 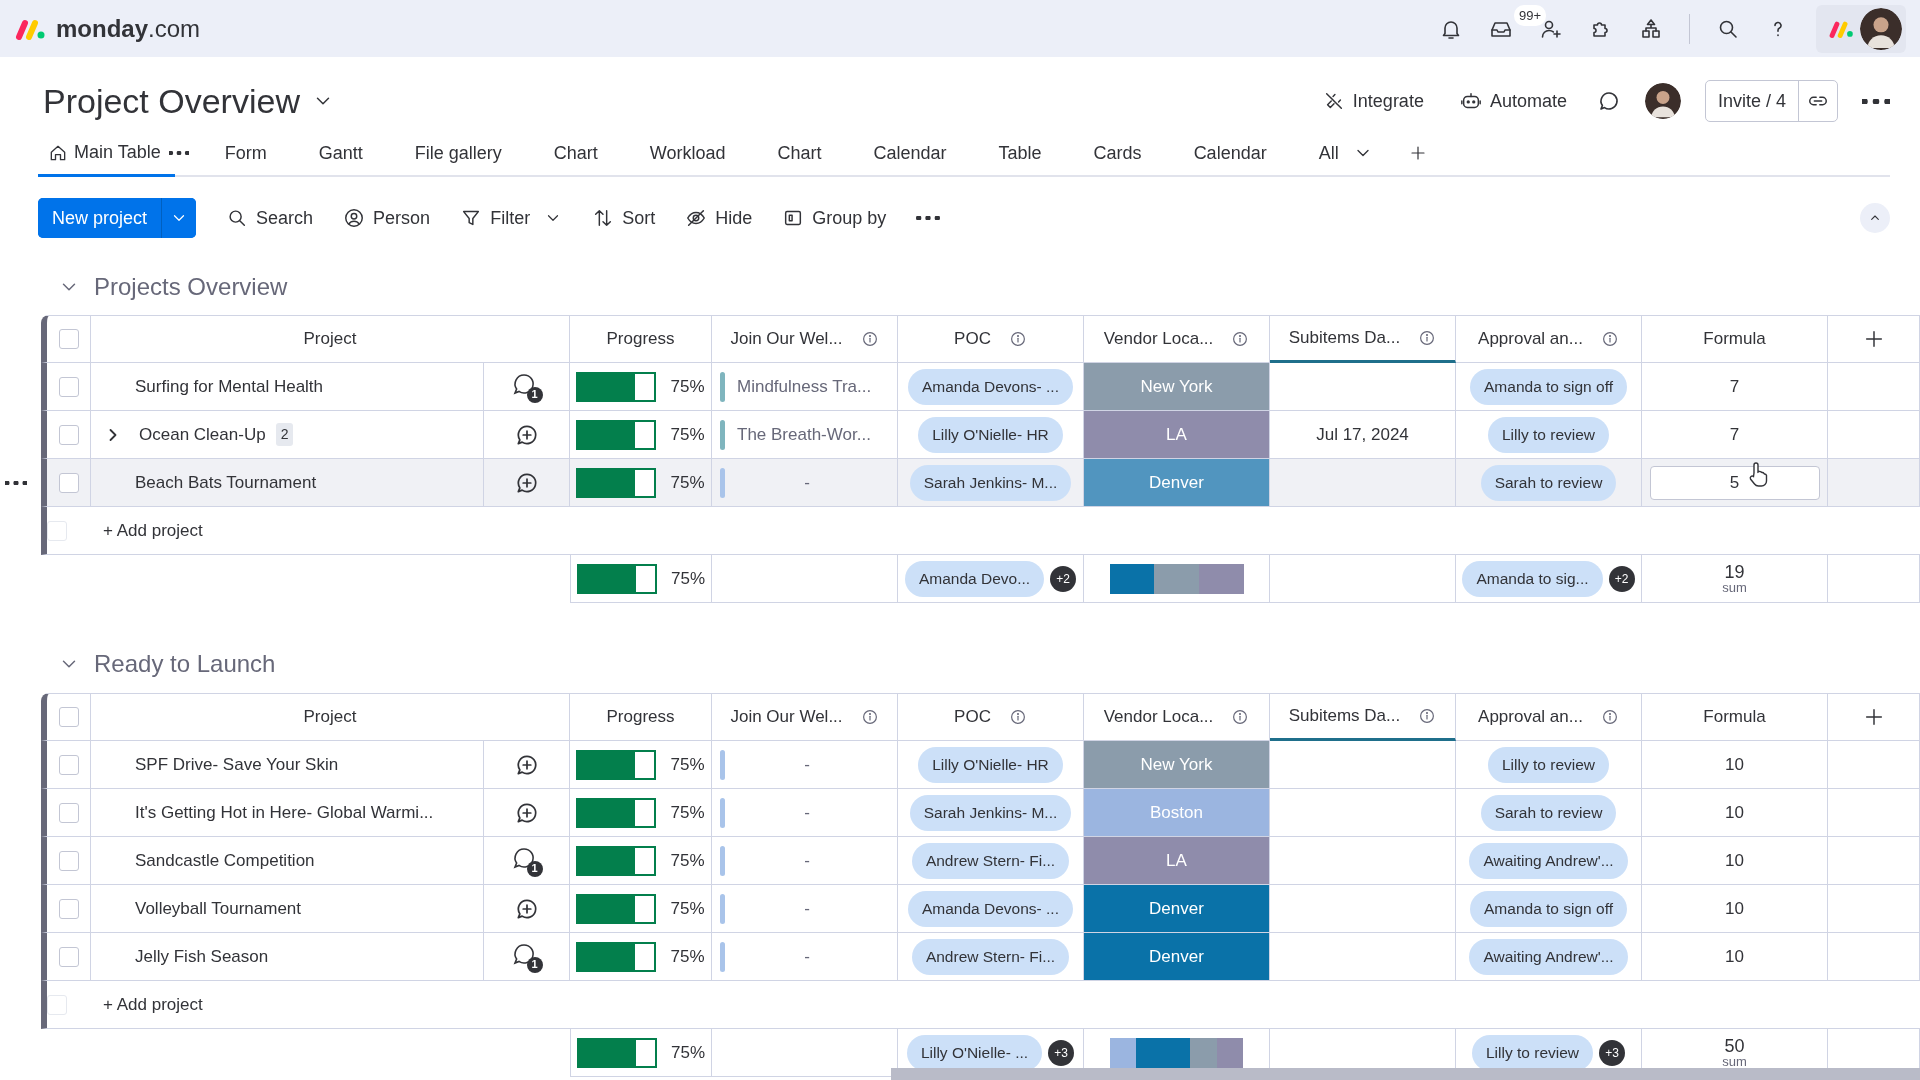 What do you see at coordinates (202, 956) in the screenshot?
I see `item-name: Jelly Fish Season` at bounding box center [202, 956].